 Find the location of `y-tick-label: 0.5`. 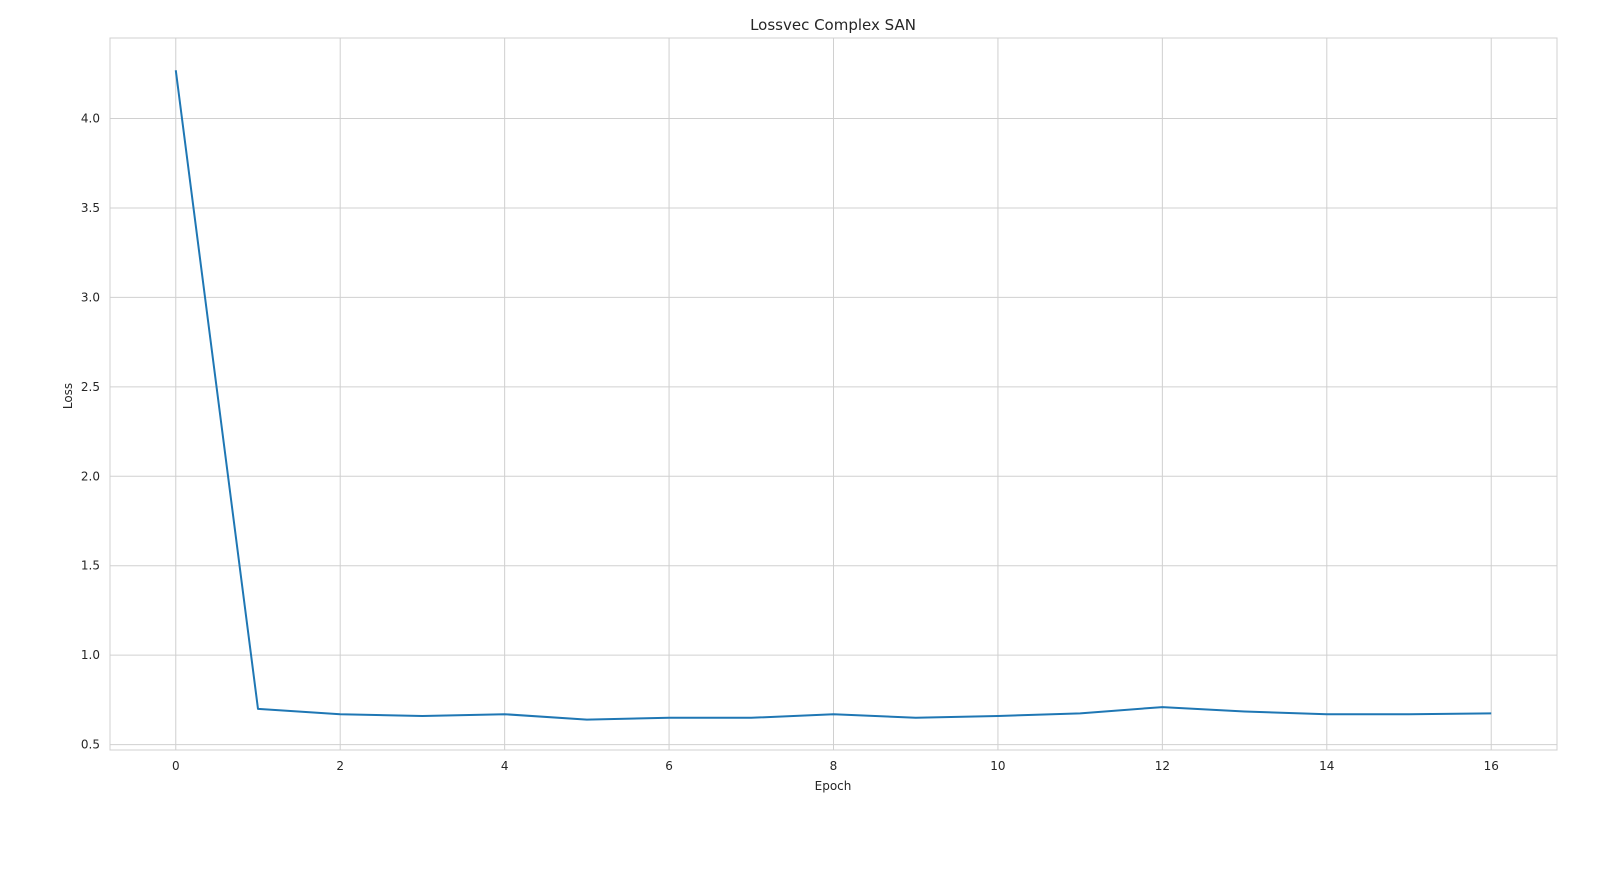

y-tick-label: 0.5 is located at coordinates (90, 745).